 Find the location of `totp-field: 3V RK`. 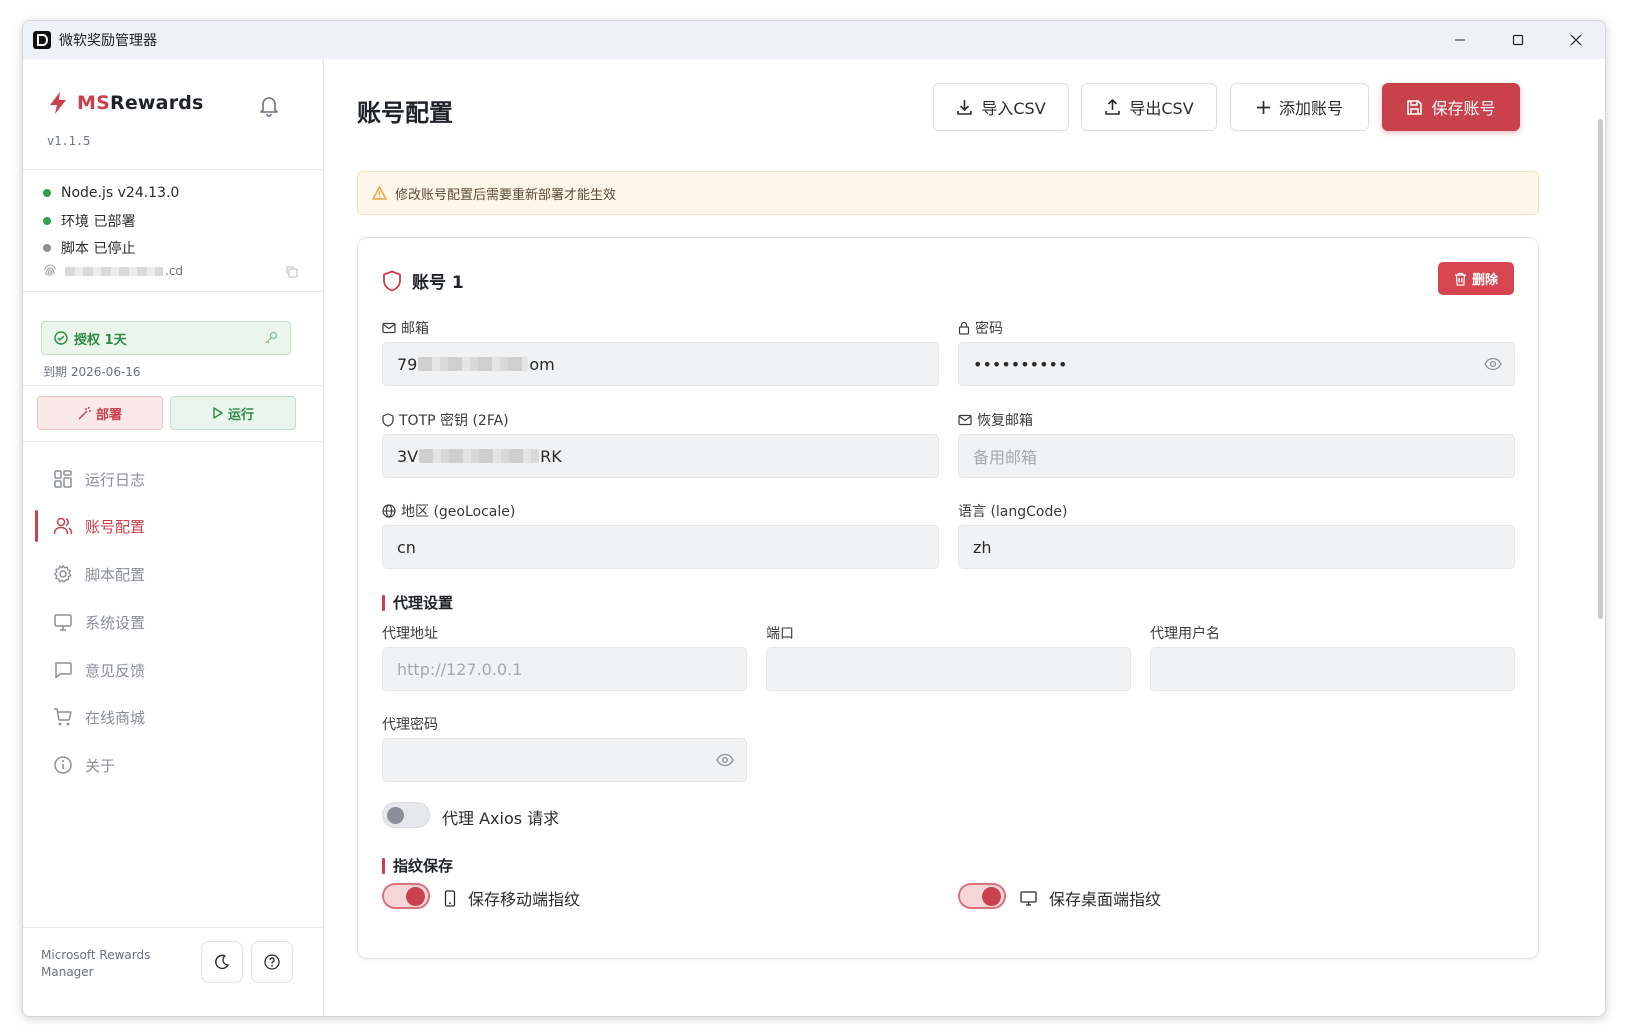

totp-field: 3V RK is located at coordinates (660, 456).